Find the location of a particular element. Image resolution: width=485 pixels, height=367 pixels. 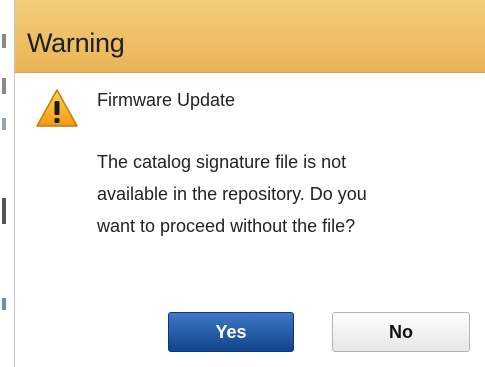

yes-button: Yes is located at coordinates (231, 332).